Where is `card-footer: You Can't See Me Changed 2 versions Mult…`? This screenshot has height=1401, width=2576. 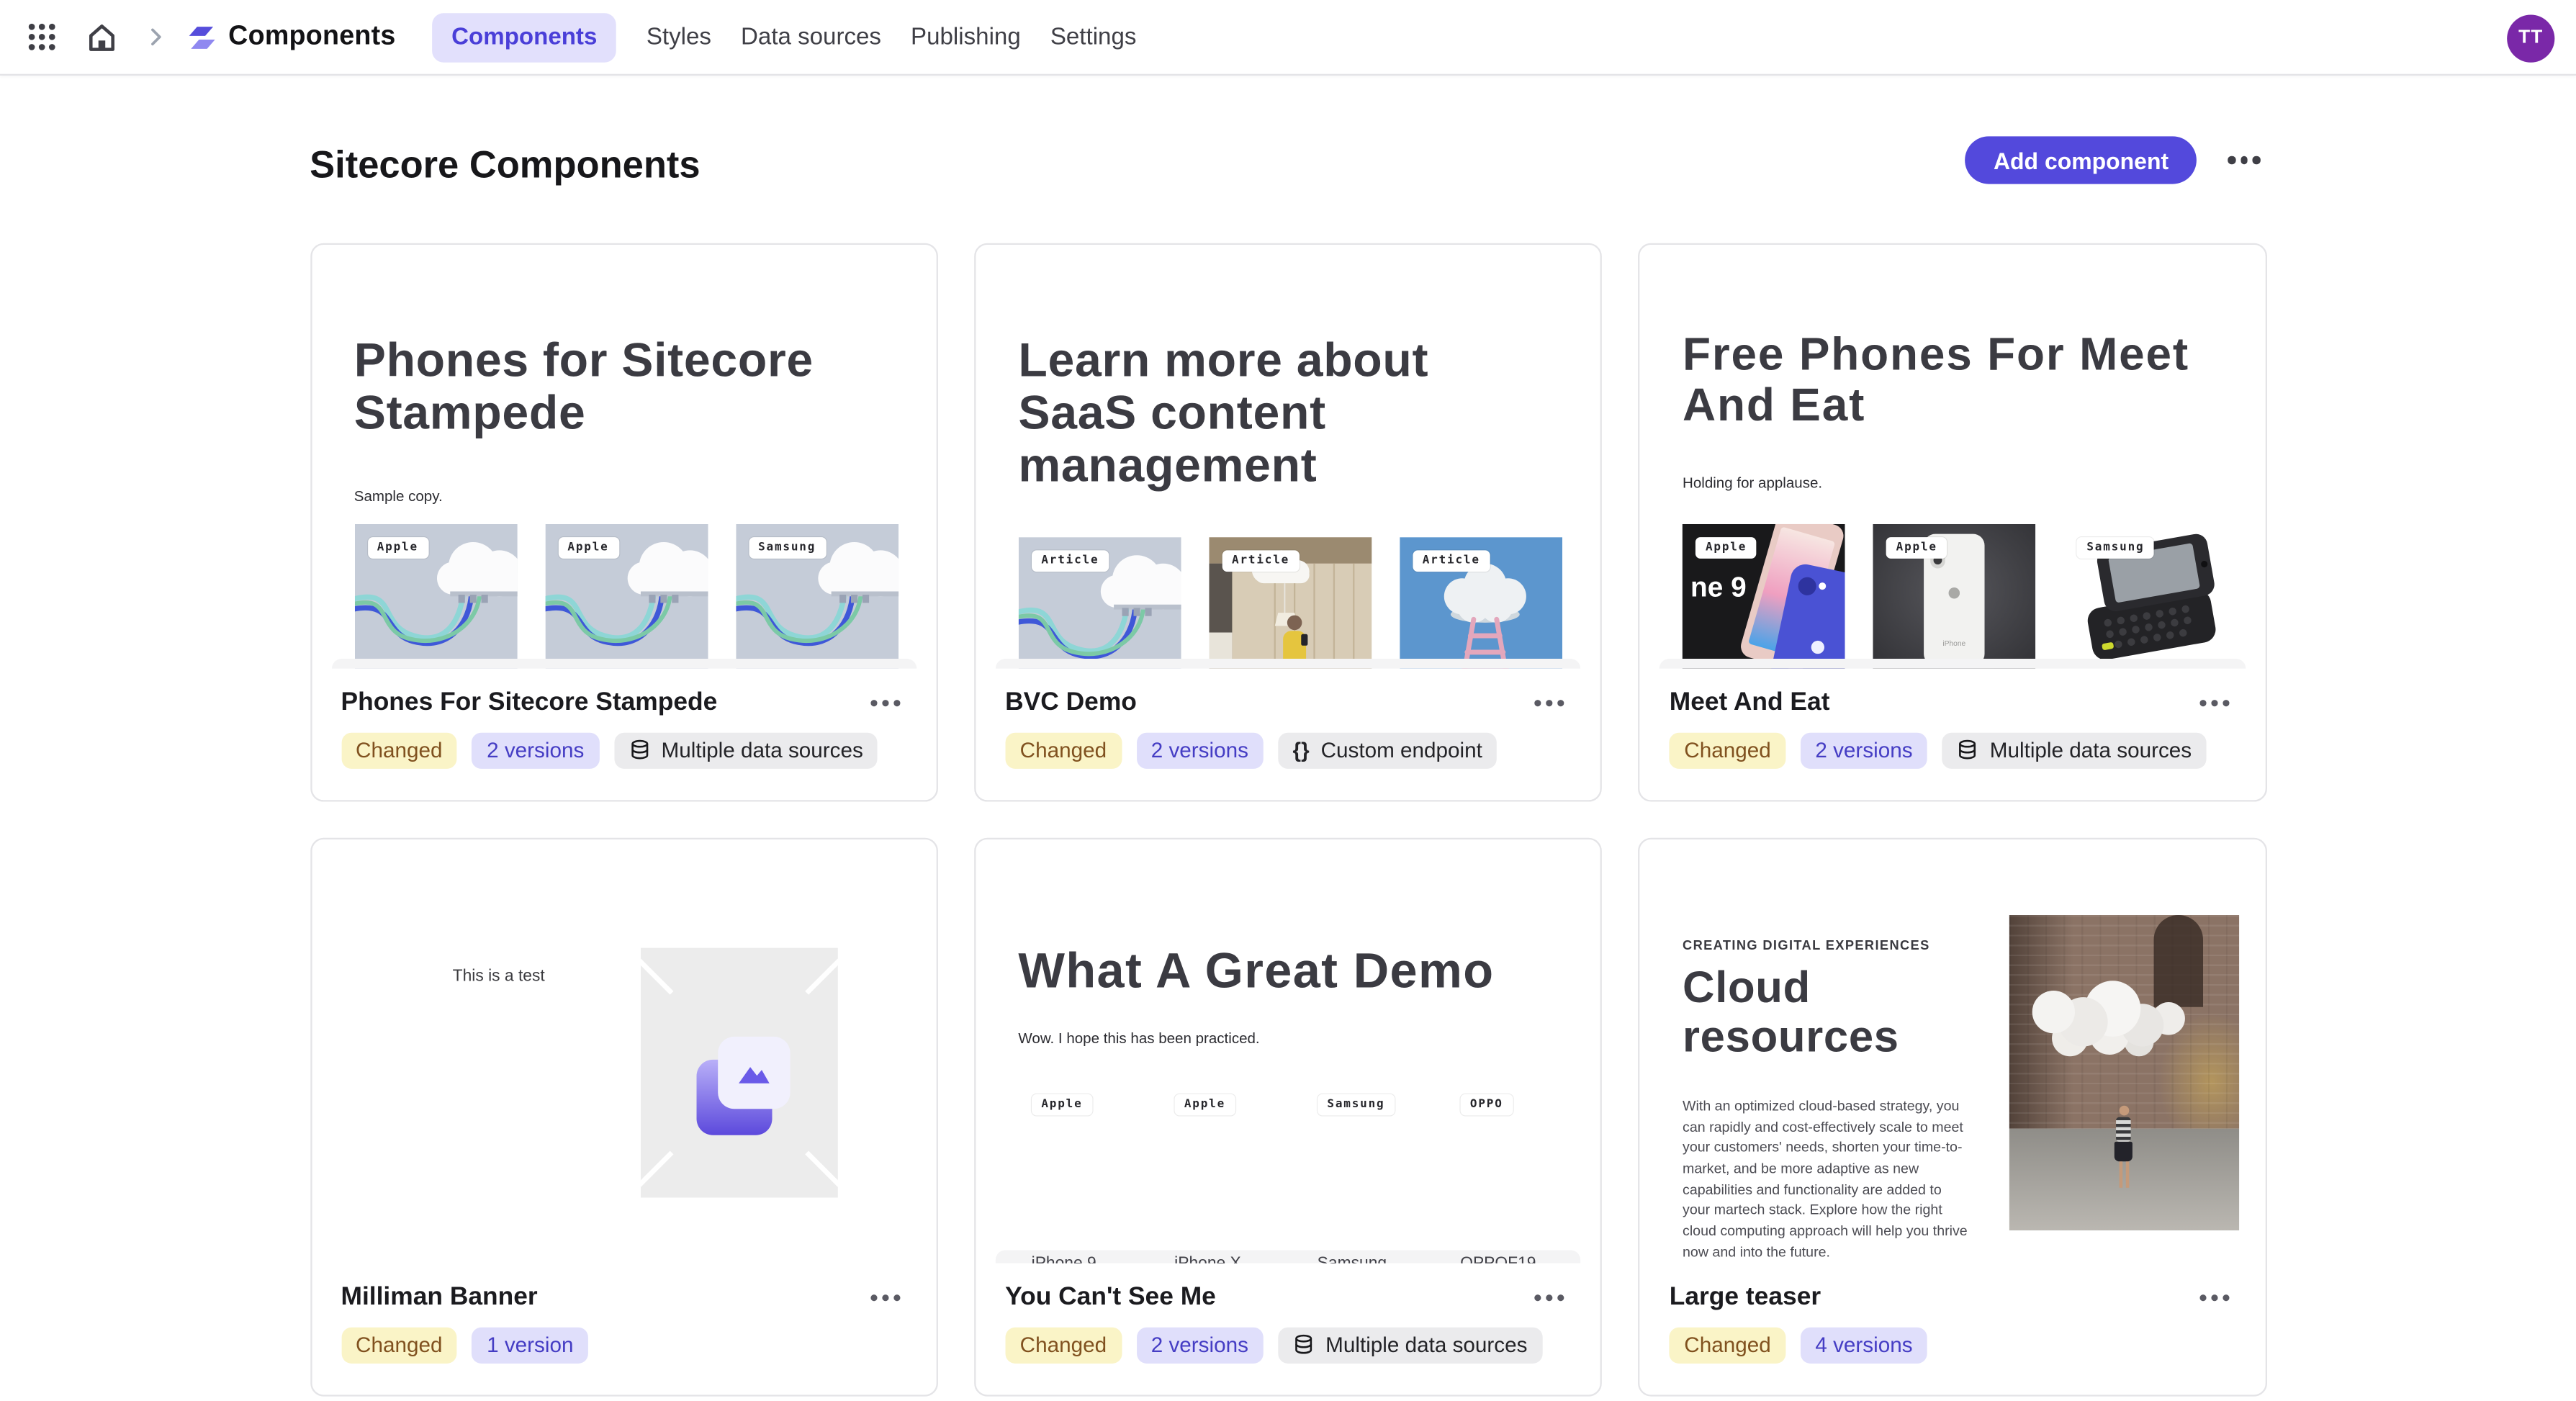 card-footer: You Can't See Me Changed 2 versions Mult… is located at coordinates (1288, 1313).